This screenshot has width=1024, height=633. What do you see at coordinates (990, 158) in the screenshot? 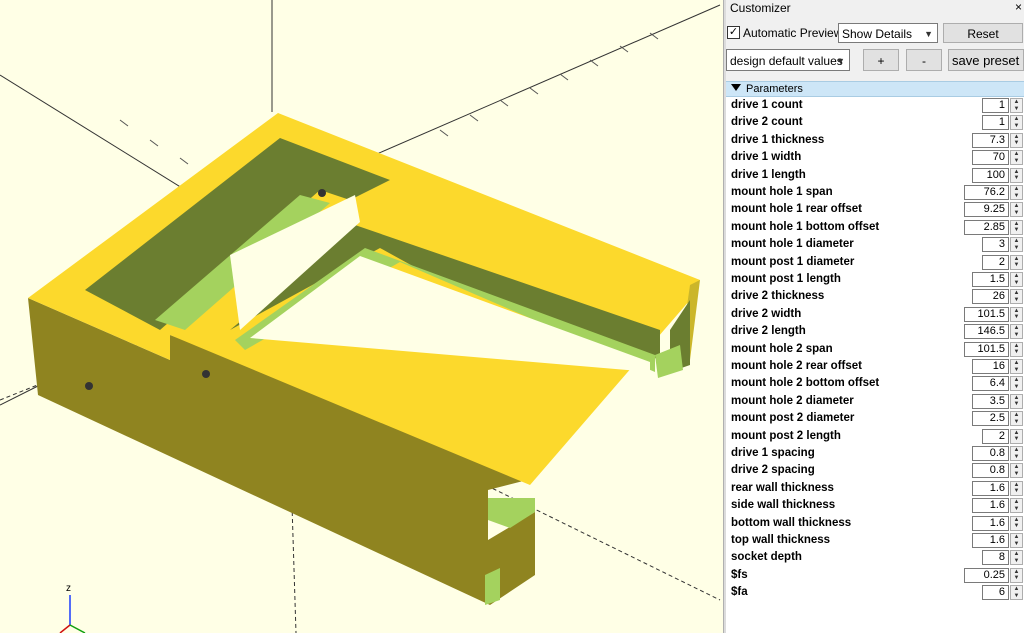
I see `parameter-value-input: 70` at bounding box center [990, 158].